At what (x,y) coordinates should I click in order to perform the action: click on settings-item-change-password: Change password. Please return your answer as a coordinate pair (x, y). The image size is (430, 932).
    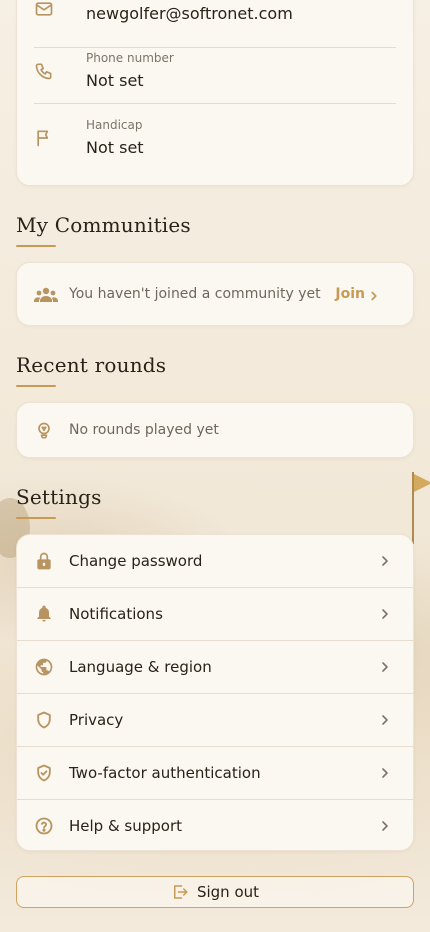
    Looking at the image, I should click on (215, 561).